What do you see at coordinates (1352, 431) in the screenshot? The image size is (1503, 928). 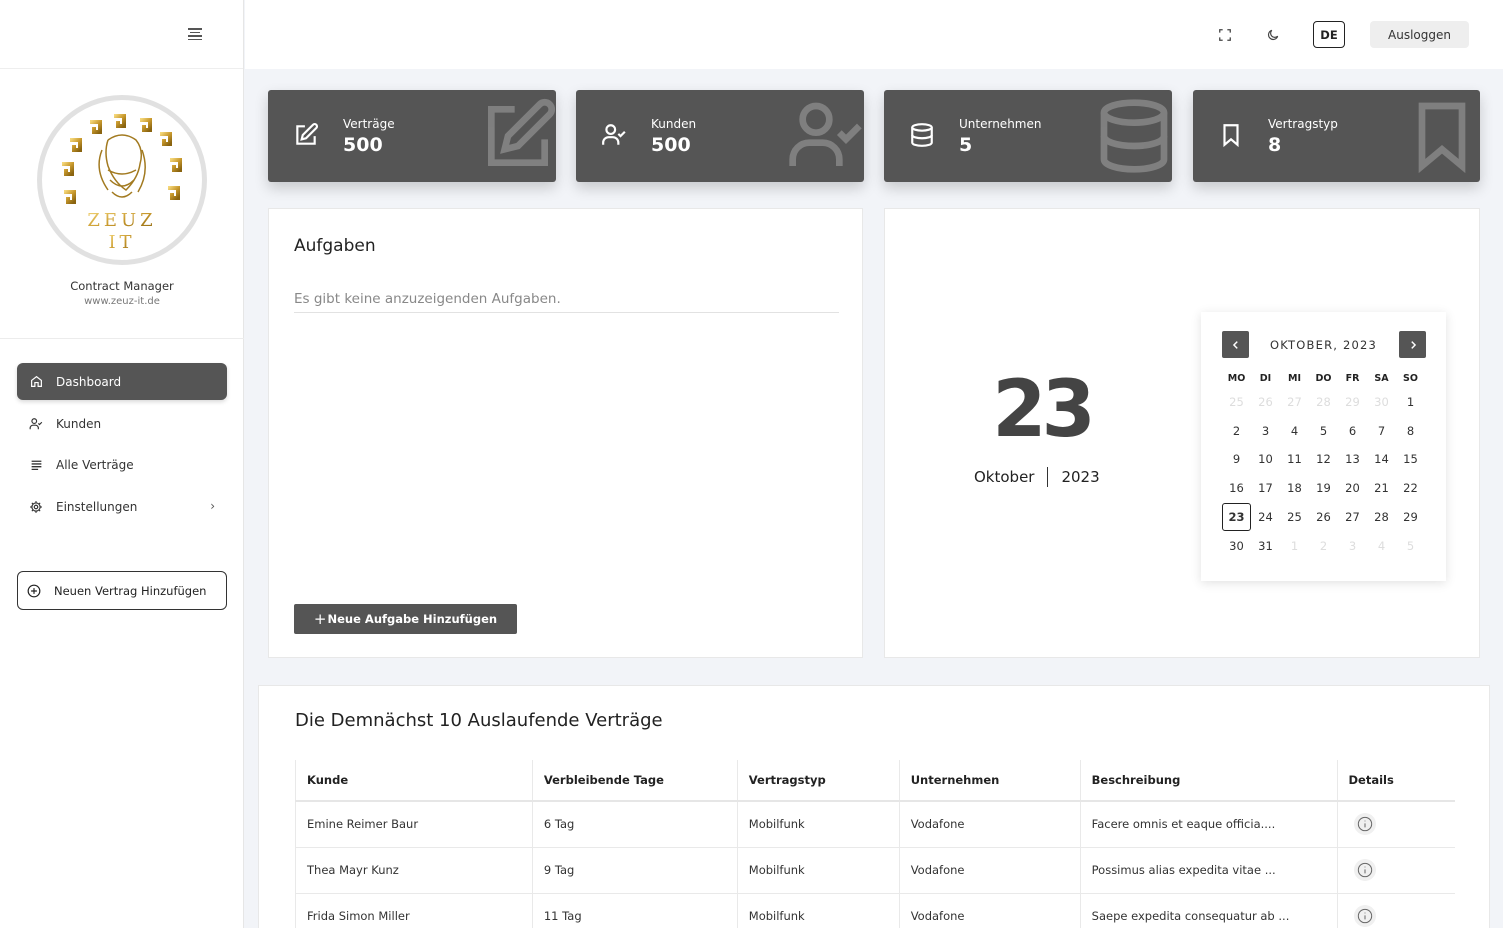 I see `calendar-day: 6` at bounding box center [1352, 431].